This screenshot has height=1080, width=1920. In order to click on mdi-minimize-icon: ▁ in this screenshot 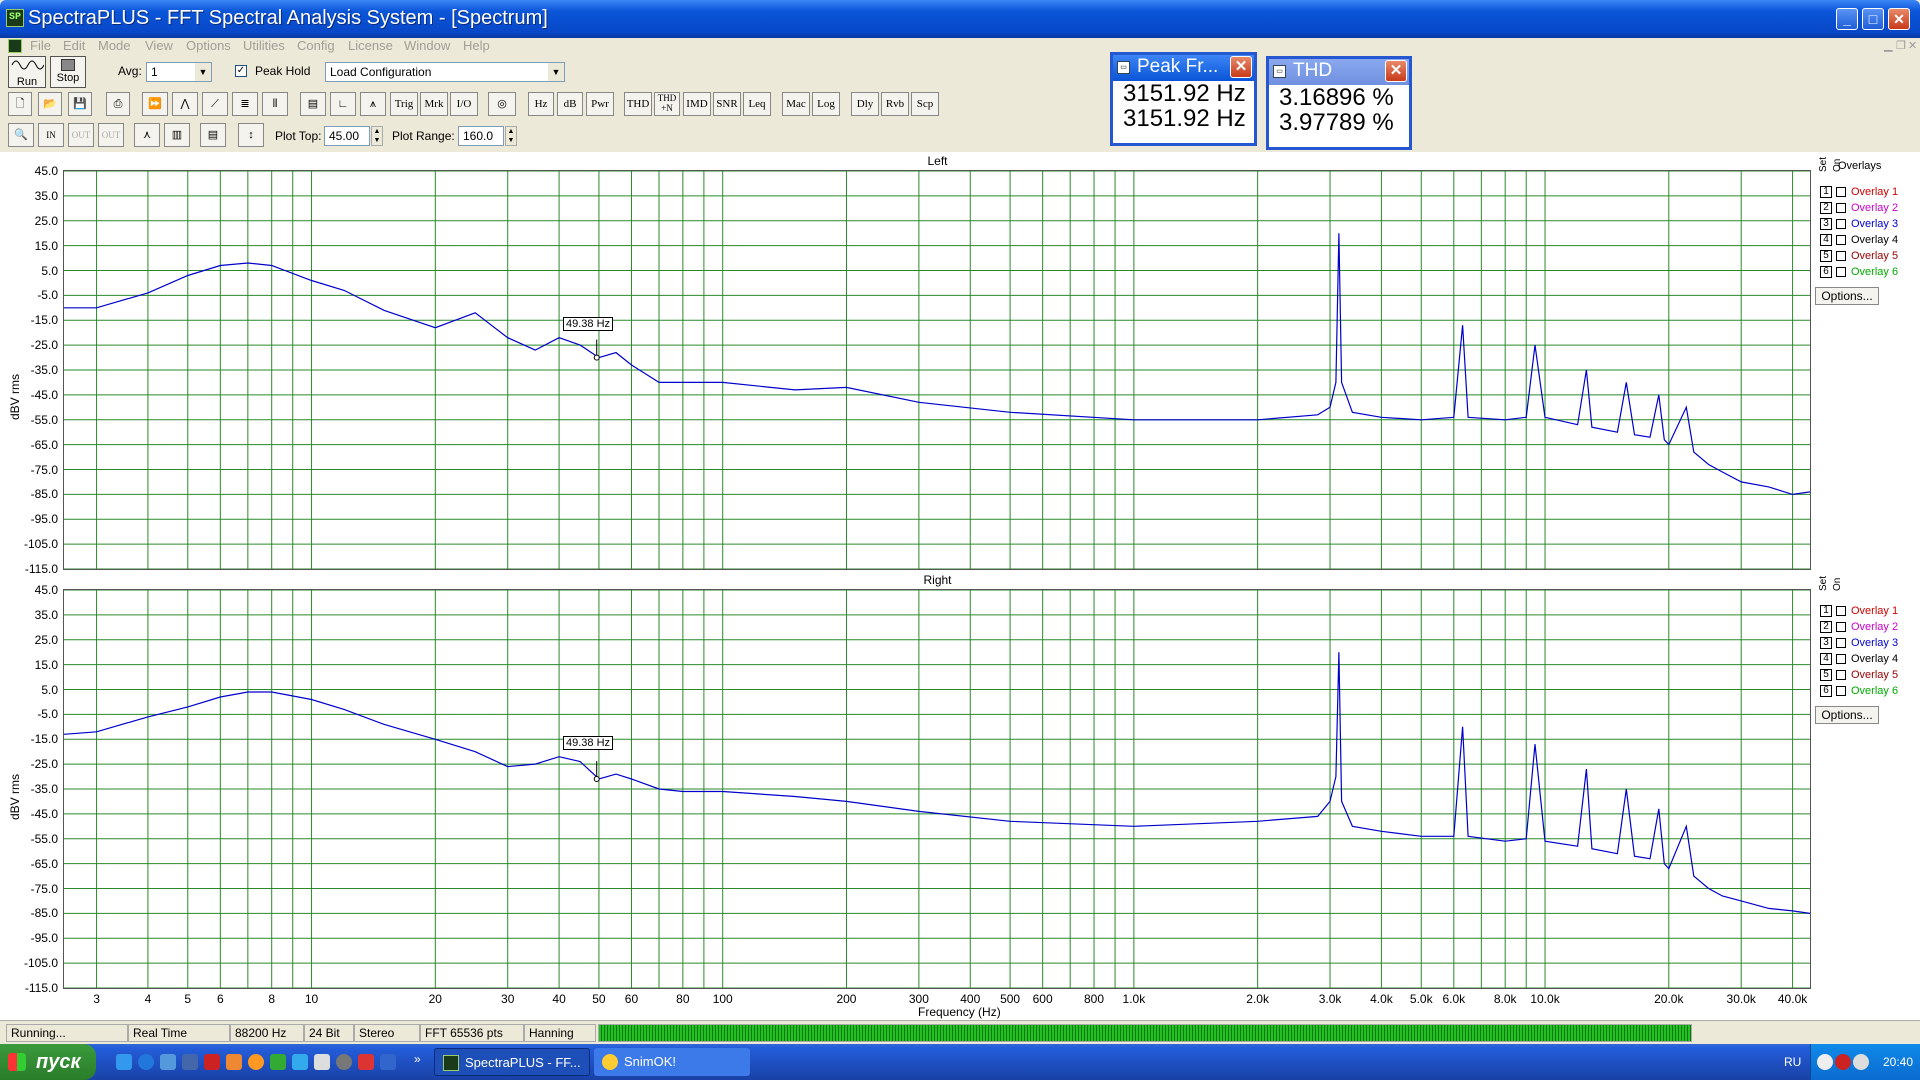, I will do `click(1888, 45)`.